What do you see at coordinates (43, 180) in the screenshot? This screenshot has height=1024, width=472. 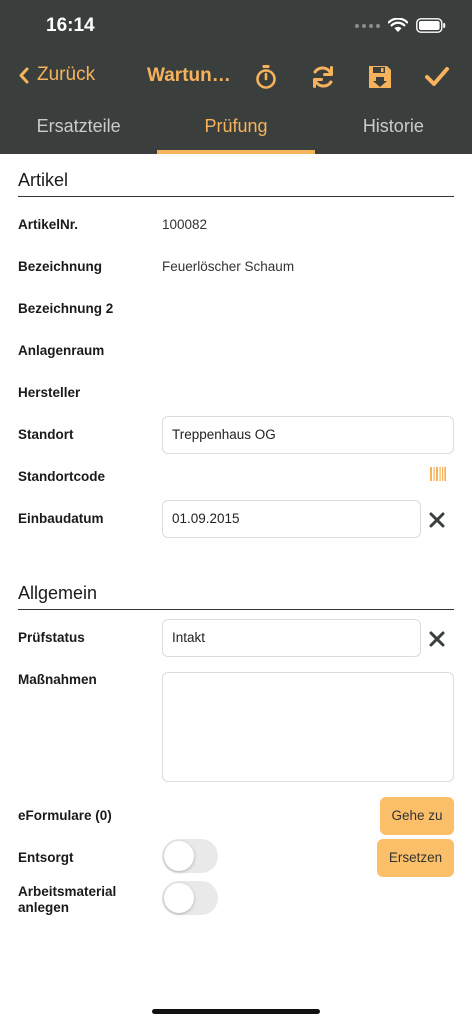 I see `section-title-artikel: Artikel` at bounding box center [43, 180].